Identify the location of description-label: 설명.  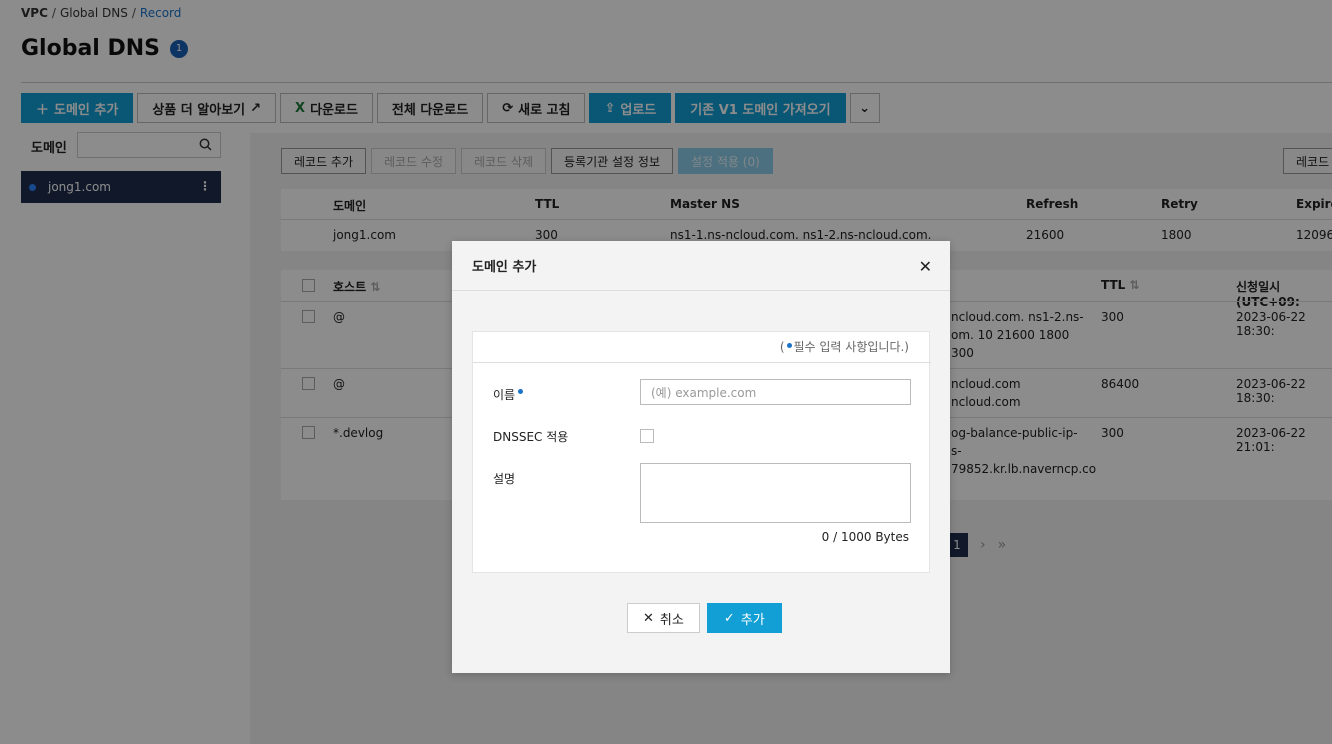
(504, 479).